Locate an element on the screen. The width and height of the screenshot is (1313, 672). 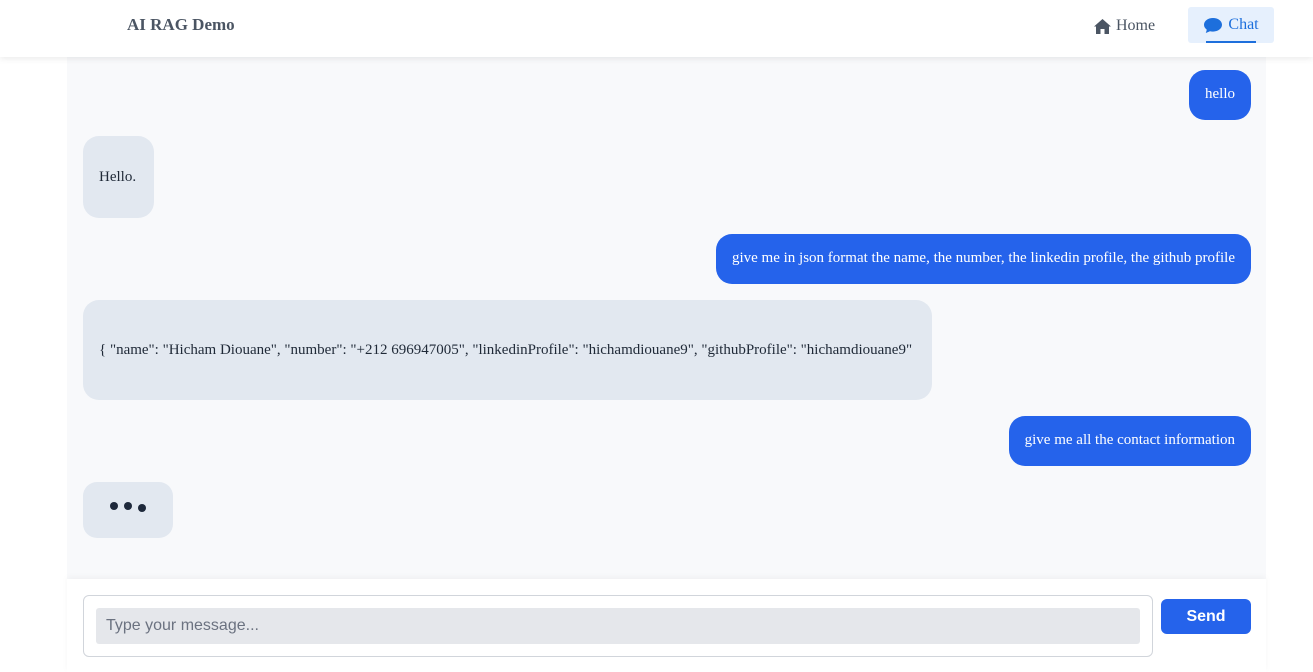
send-button: Send is located at coordinates (1206, 616).